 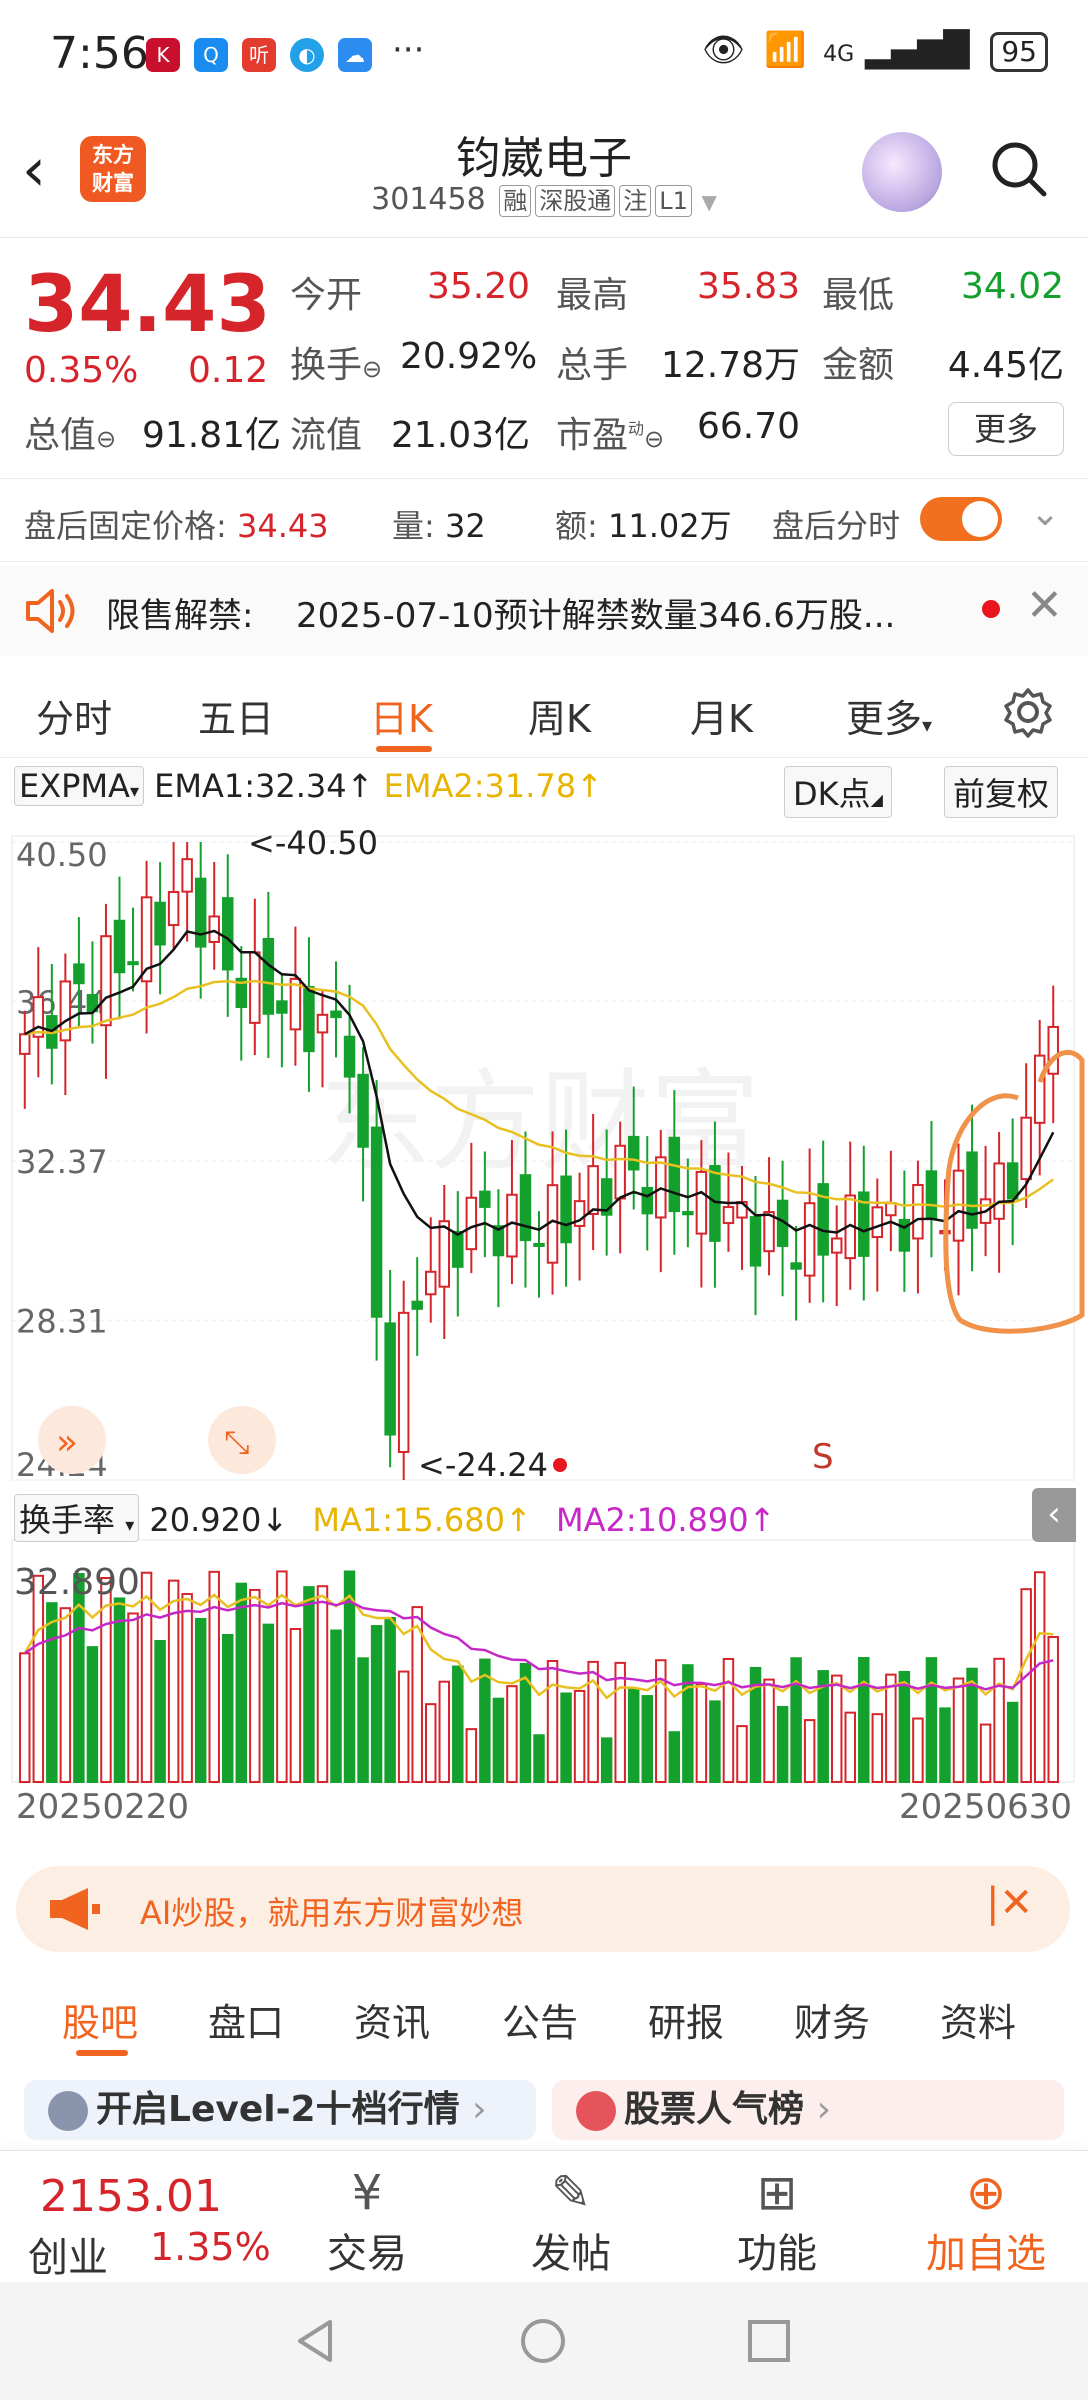 I want to click on search-icon, so click(x=1019, y=169).